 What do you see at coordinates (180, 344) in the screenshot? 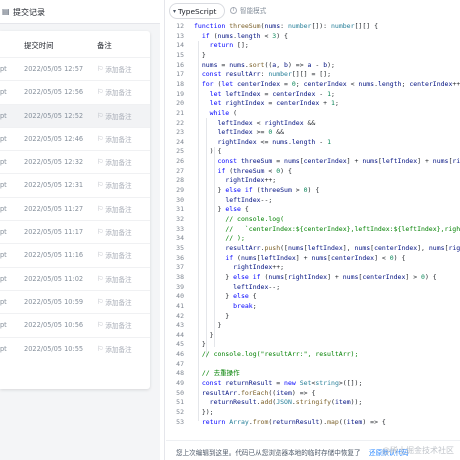
I see `line-number: 45` at bounding box center [180, 344].